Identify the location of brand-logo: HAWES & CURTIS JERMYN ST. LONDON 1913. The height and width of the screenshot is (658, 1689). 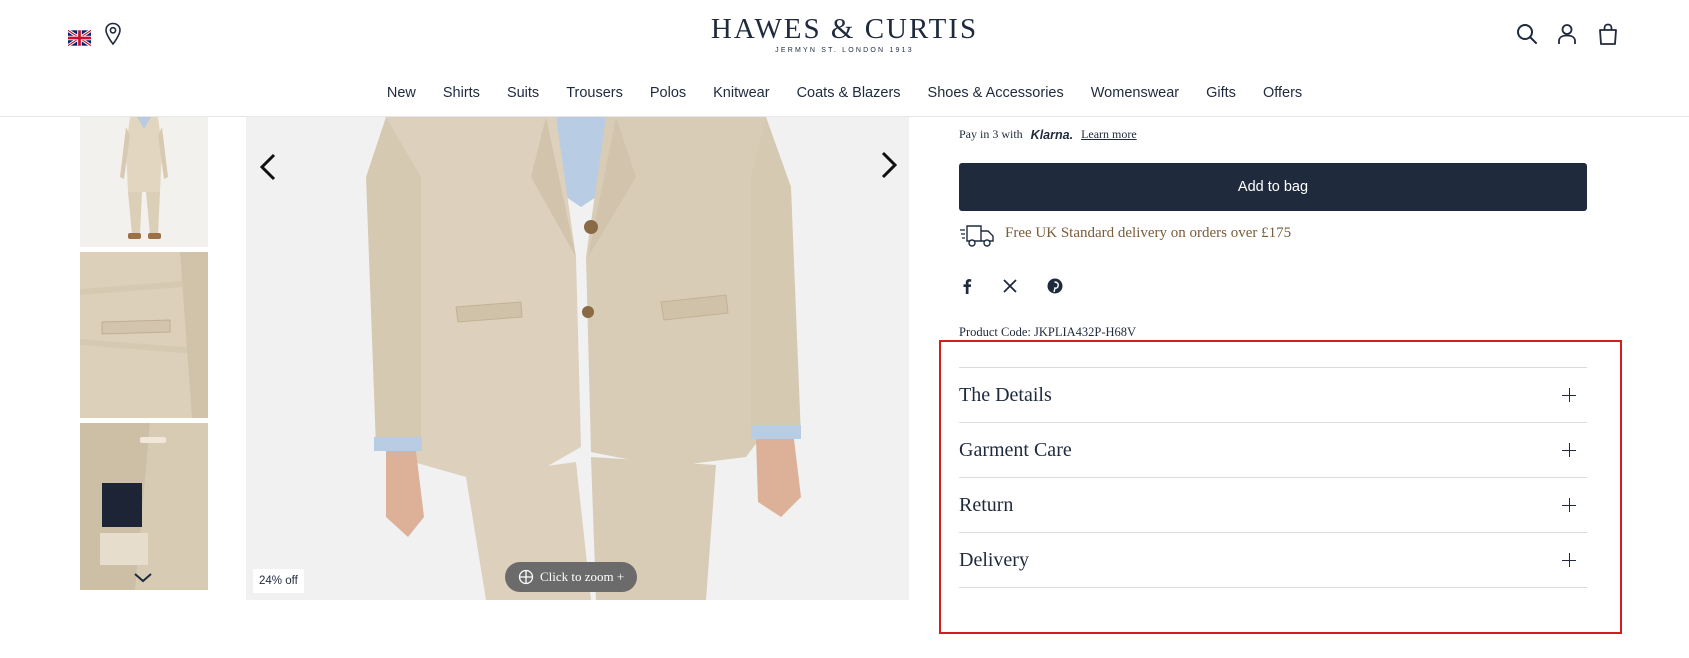
(844, 33).